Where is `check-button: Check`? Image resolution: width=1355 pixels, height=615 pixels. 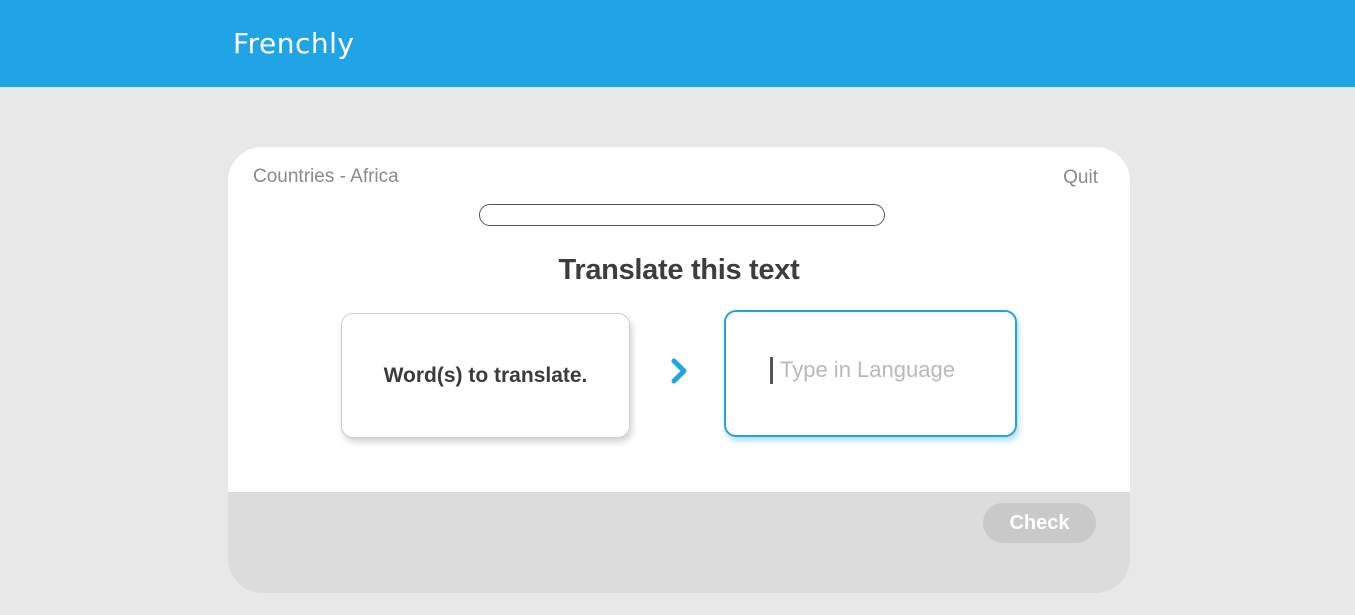
check-button: Check is located at coordinates (1039, 523).